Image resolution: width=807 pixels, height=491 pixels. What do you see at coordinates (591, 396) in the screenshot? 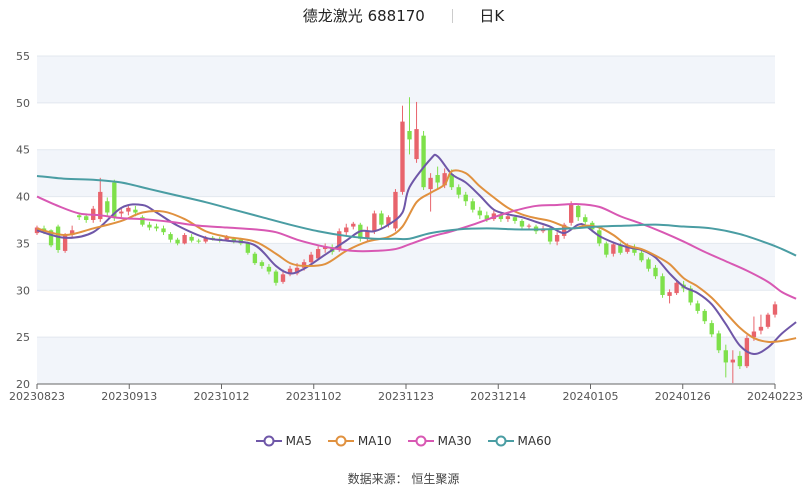
I see `x-tick-label: 20240105` at bounding box center [591, 396].